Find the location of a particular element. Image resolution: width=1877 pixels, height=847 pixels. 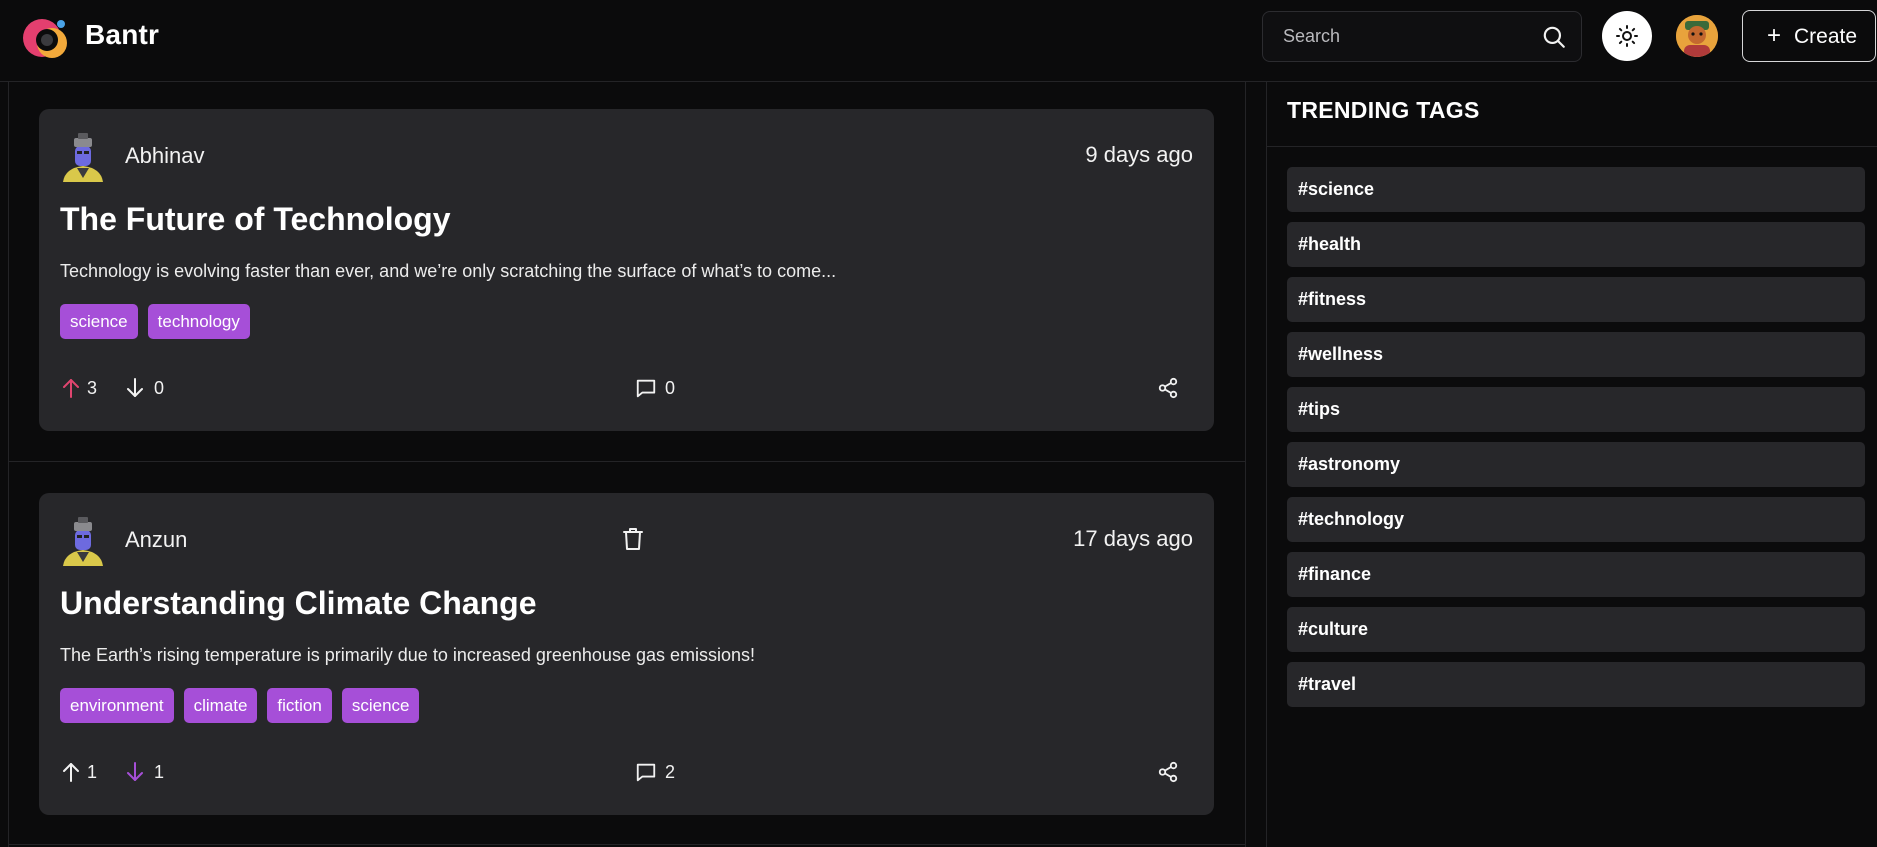

tag-chip: fiction is located at coordinates (299, 705).